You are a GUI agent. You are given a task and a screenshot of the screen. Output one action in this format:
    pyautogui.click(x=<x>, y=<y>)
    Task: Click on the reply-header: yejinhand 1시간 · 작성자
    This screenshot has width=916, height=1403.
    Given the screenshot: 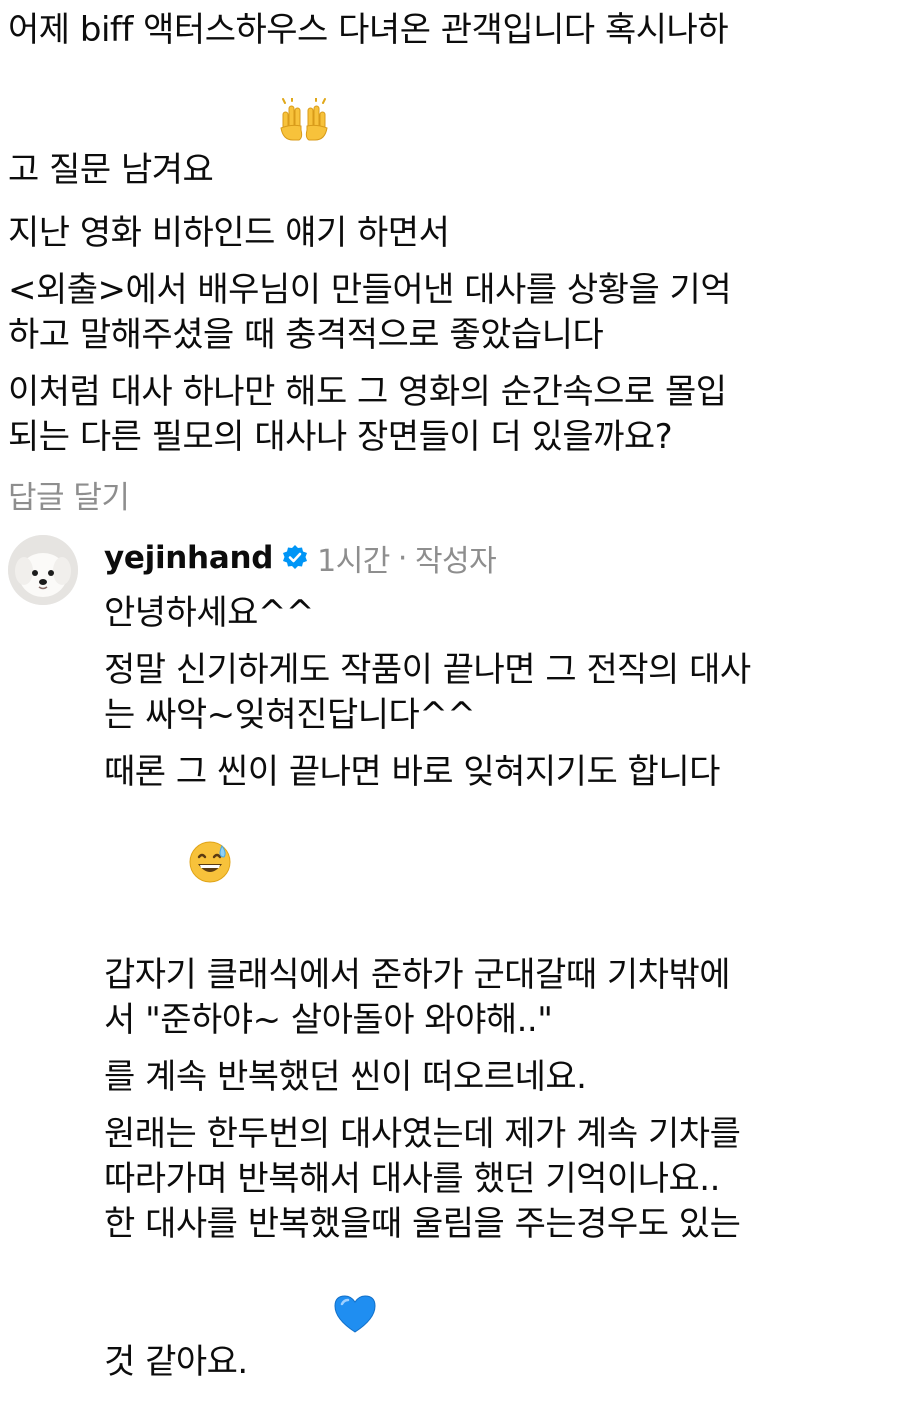 What is the action you would take?
    pyautogui.click(x=499, y=558)
    